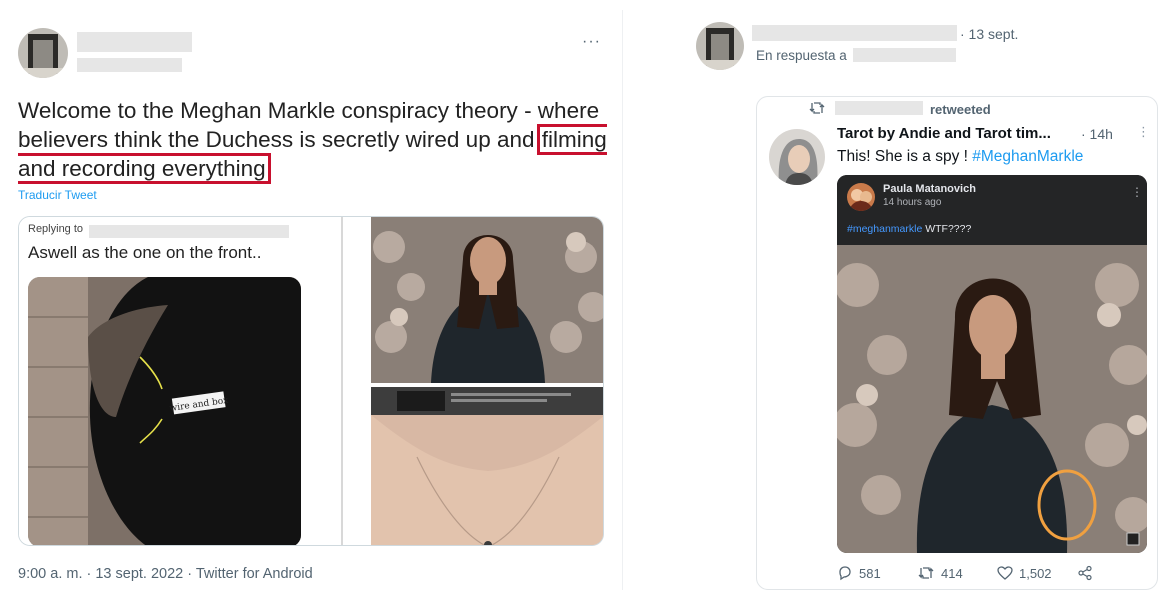 This screenshot has width=1172, height=598. I want to click on quoted-tweet-time: · 14h, so click(1097, 134).